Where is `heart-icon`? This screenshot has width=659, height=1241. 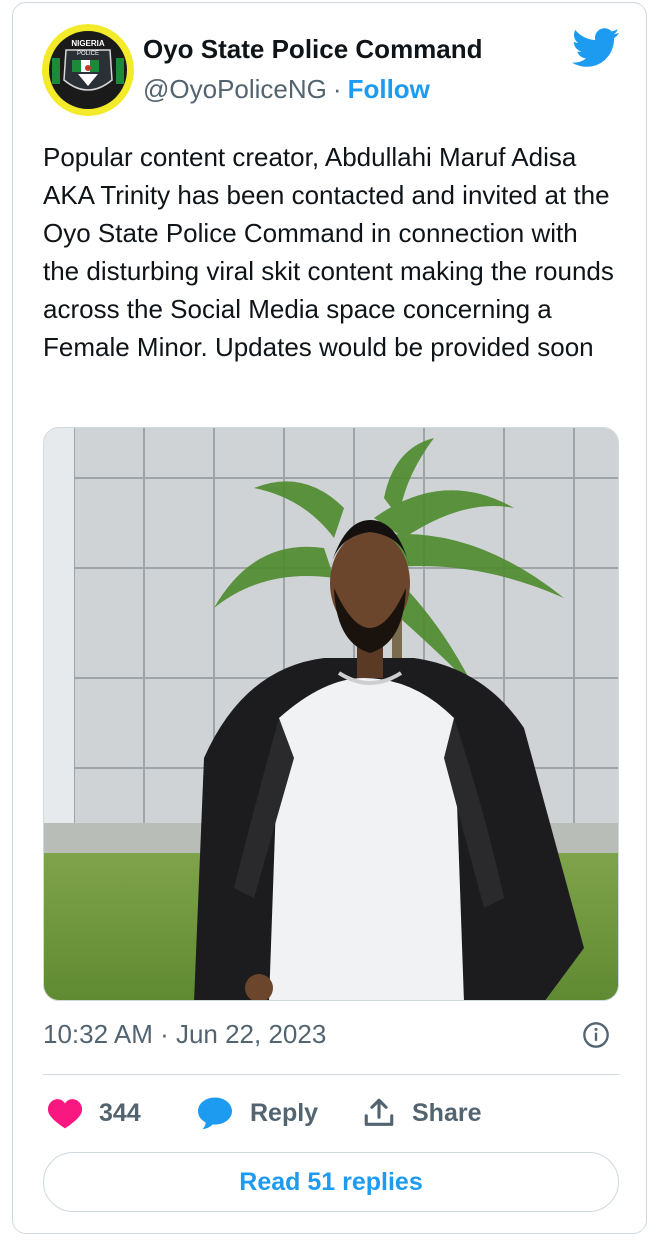 heart-icon is located at coordinates (65, 1114).